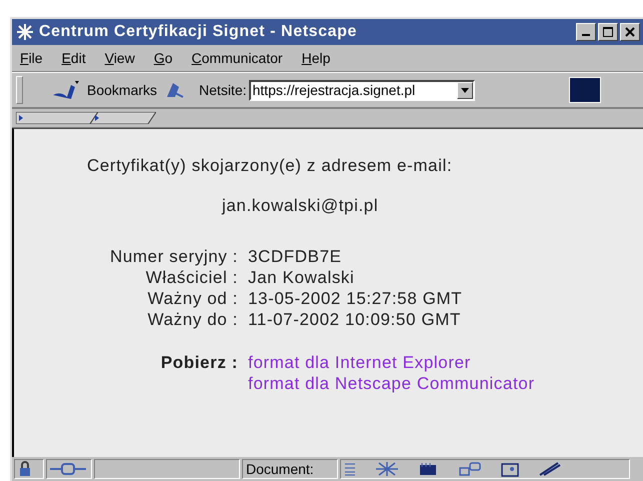  What do you see at coordinates (25, 469) in the screenshot?
I see `padlock-icon` at bounding box center [25, 469].